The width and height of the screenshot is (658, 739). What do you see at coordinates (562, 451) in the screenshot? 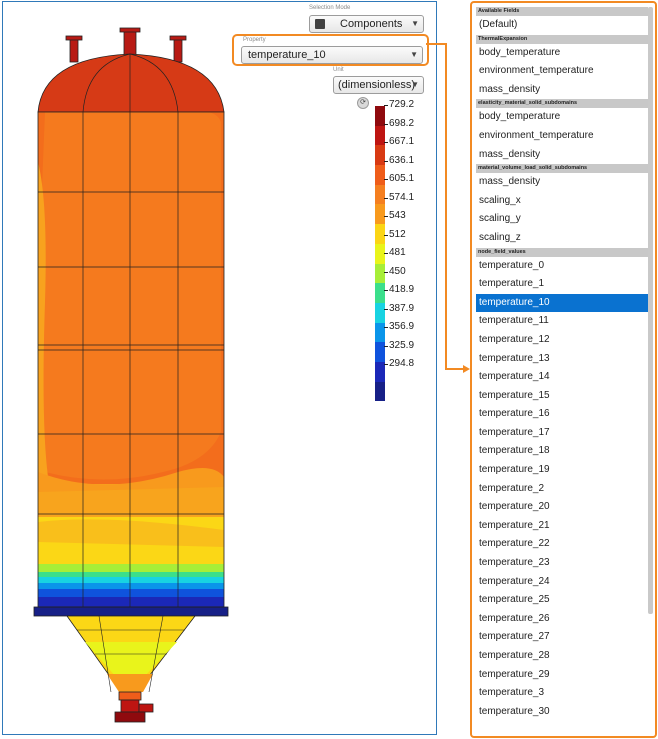
I see `field-list-item: temperature_18` at bounding box center [562, 451].